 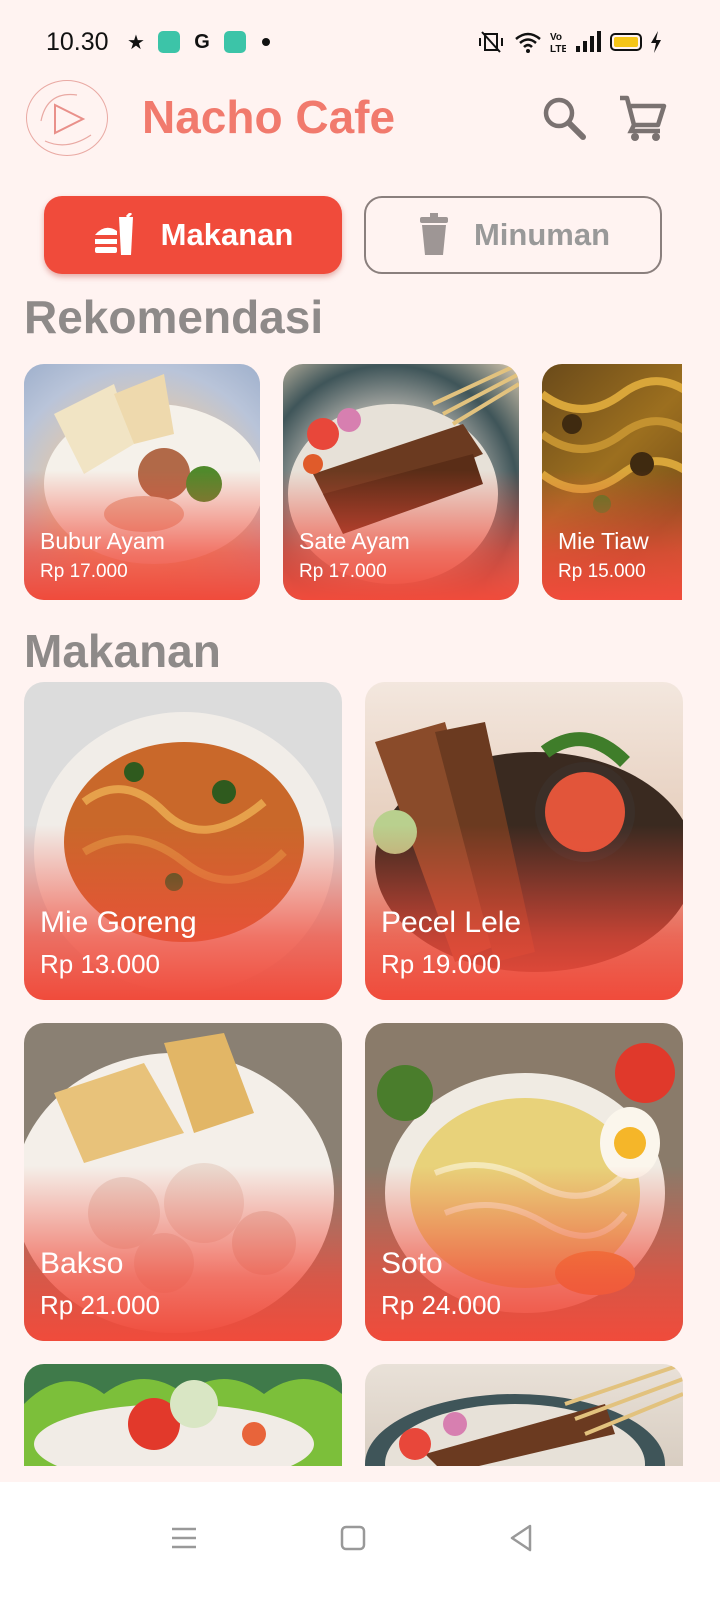 I want to click on status-bar: 10.30 ★ G Vo LTE, so click(x=360, y=40).